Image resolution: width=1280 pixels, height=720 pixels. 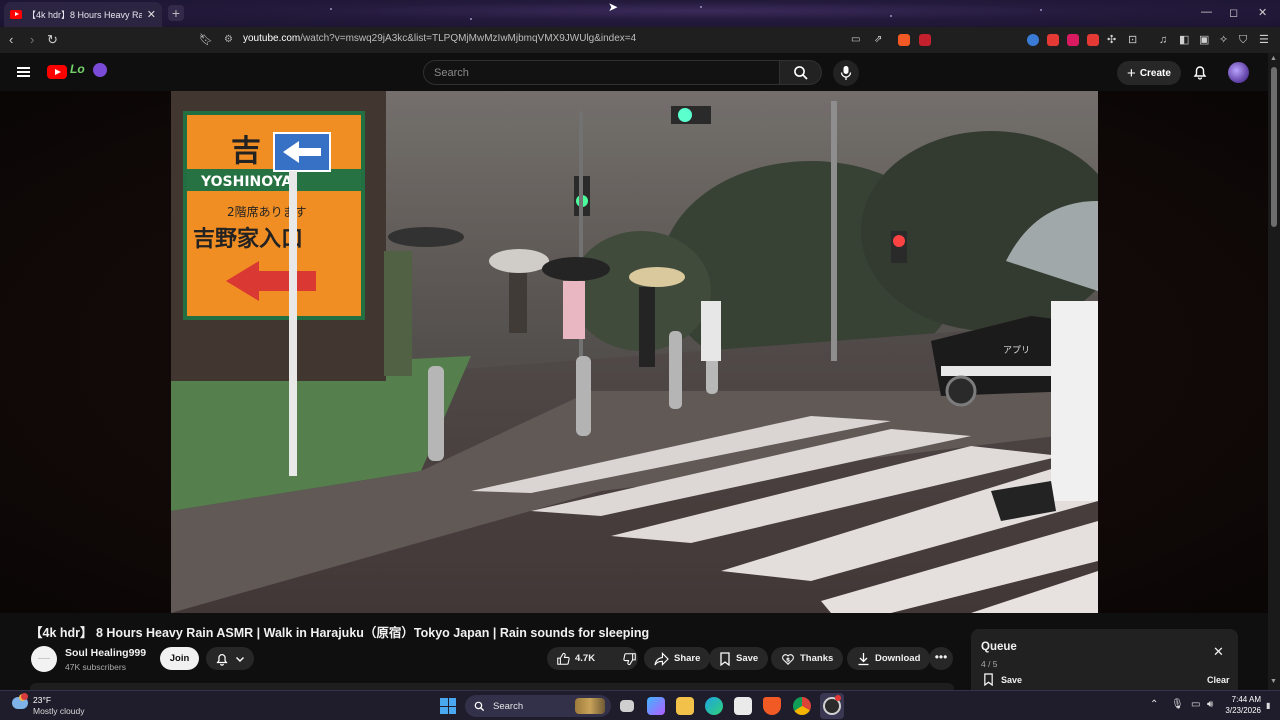 What do you see at coordinates (16, 14) in the screenshot?
I see `youtube-favicon-icon` at bounding box center [16, 14].